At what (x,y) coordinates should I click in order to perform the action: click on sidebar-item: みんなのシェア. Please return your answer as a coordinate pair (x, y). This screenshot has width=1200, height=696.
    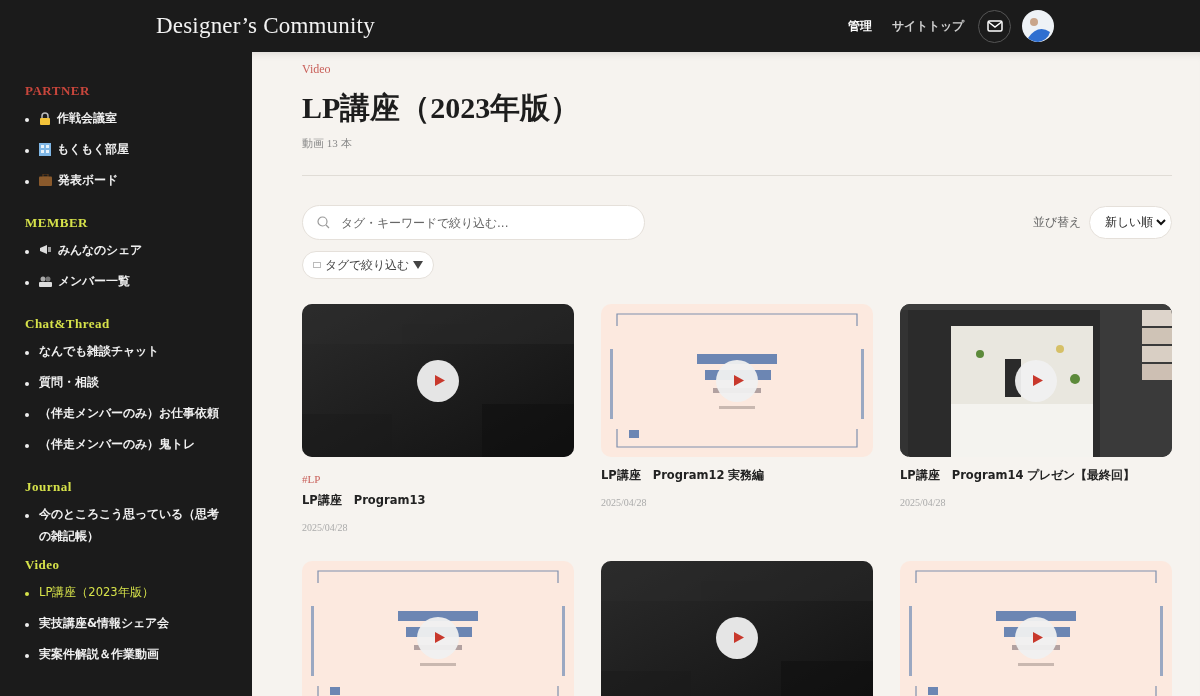
    Looking at the image, I should click on (131, 250).